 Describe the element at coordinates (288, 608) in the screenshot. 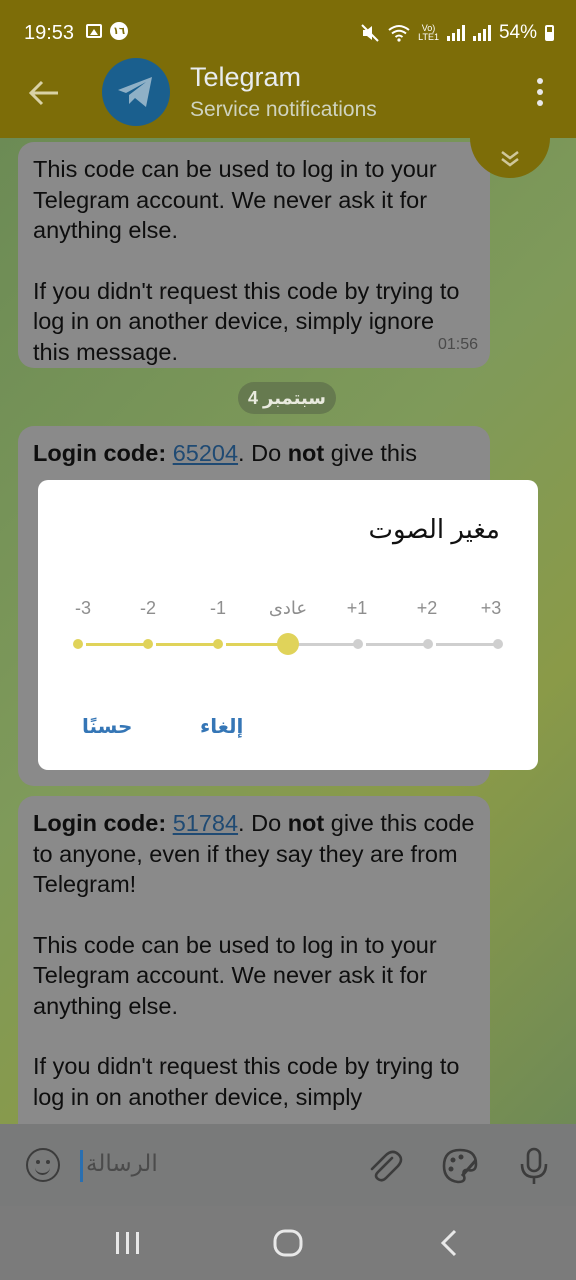

I see `tick-label: عادى` at that location.